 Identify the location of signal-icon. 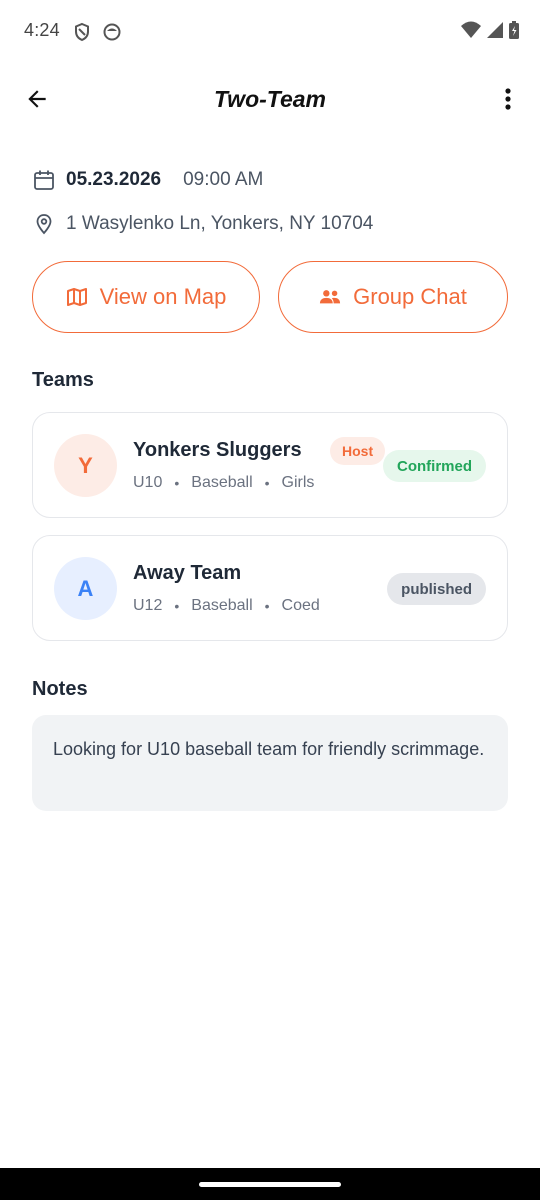
(495, 32).